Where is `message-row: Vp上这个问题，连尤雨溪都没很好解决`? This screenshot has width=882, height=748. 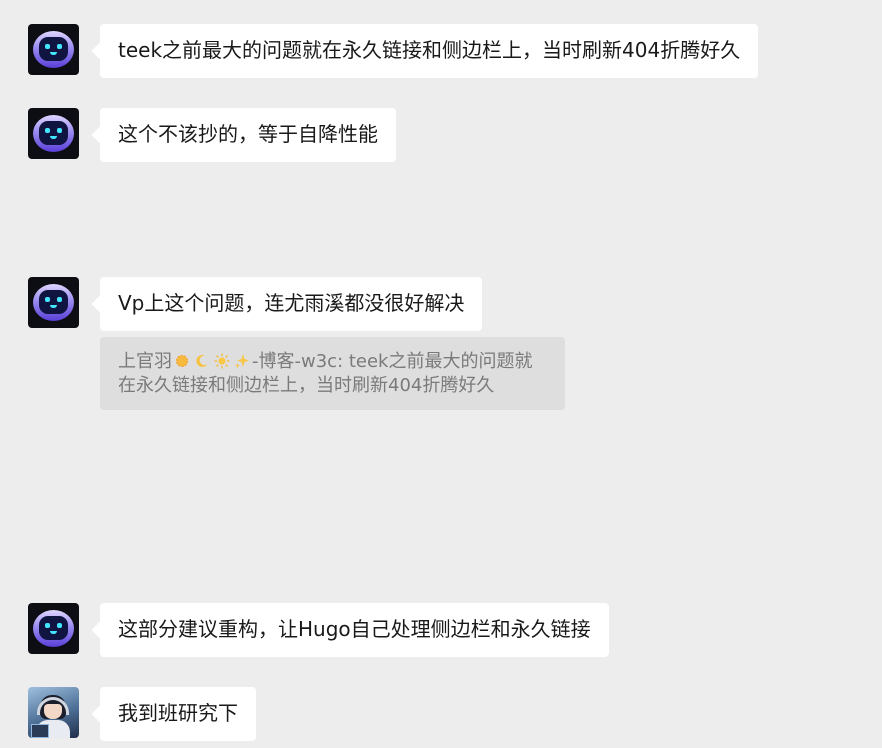
message-row: Vp上这个问题，连尤雨溪都没很好解决 is located at coordinates (255, 304).